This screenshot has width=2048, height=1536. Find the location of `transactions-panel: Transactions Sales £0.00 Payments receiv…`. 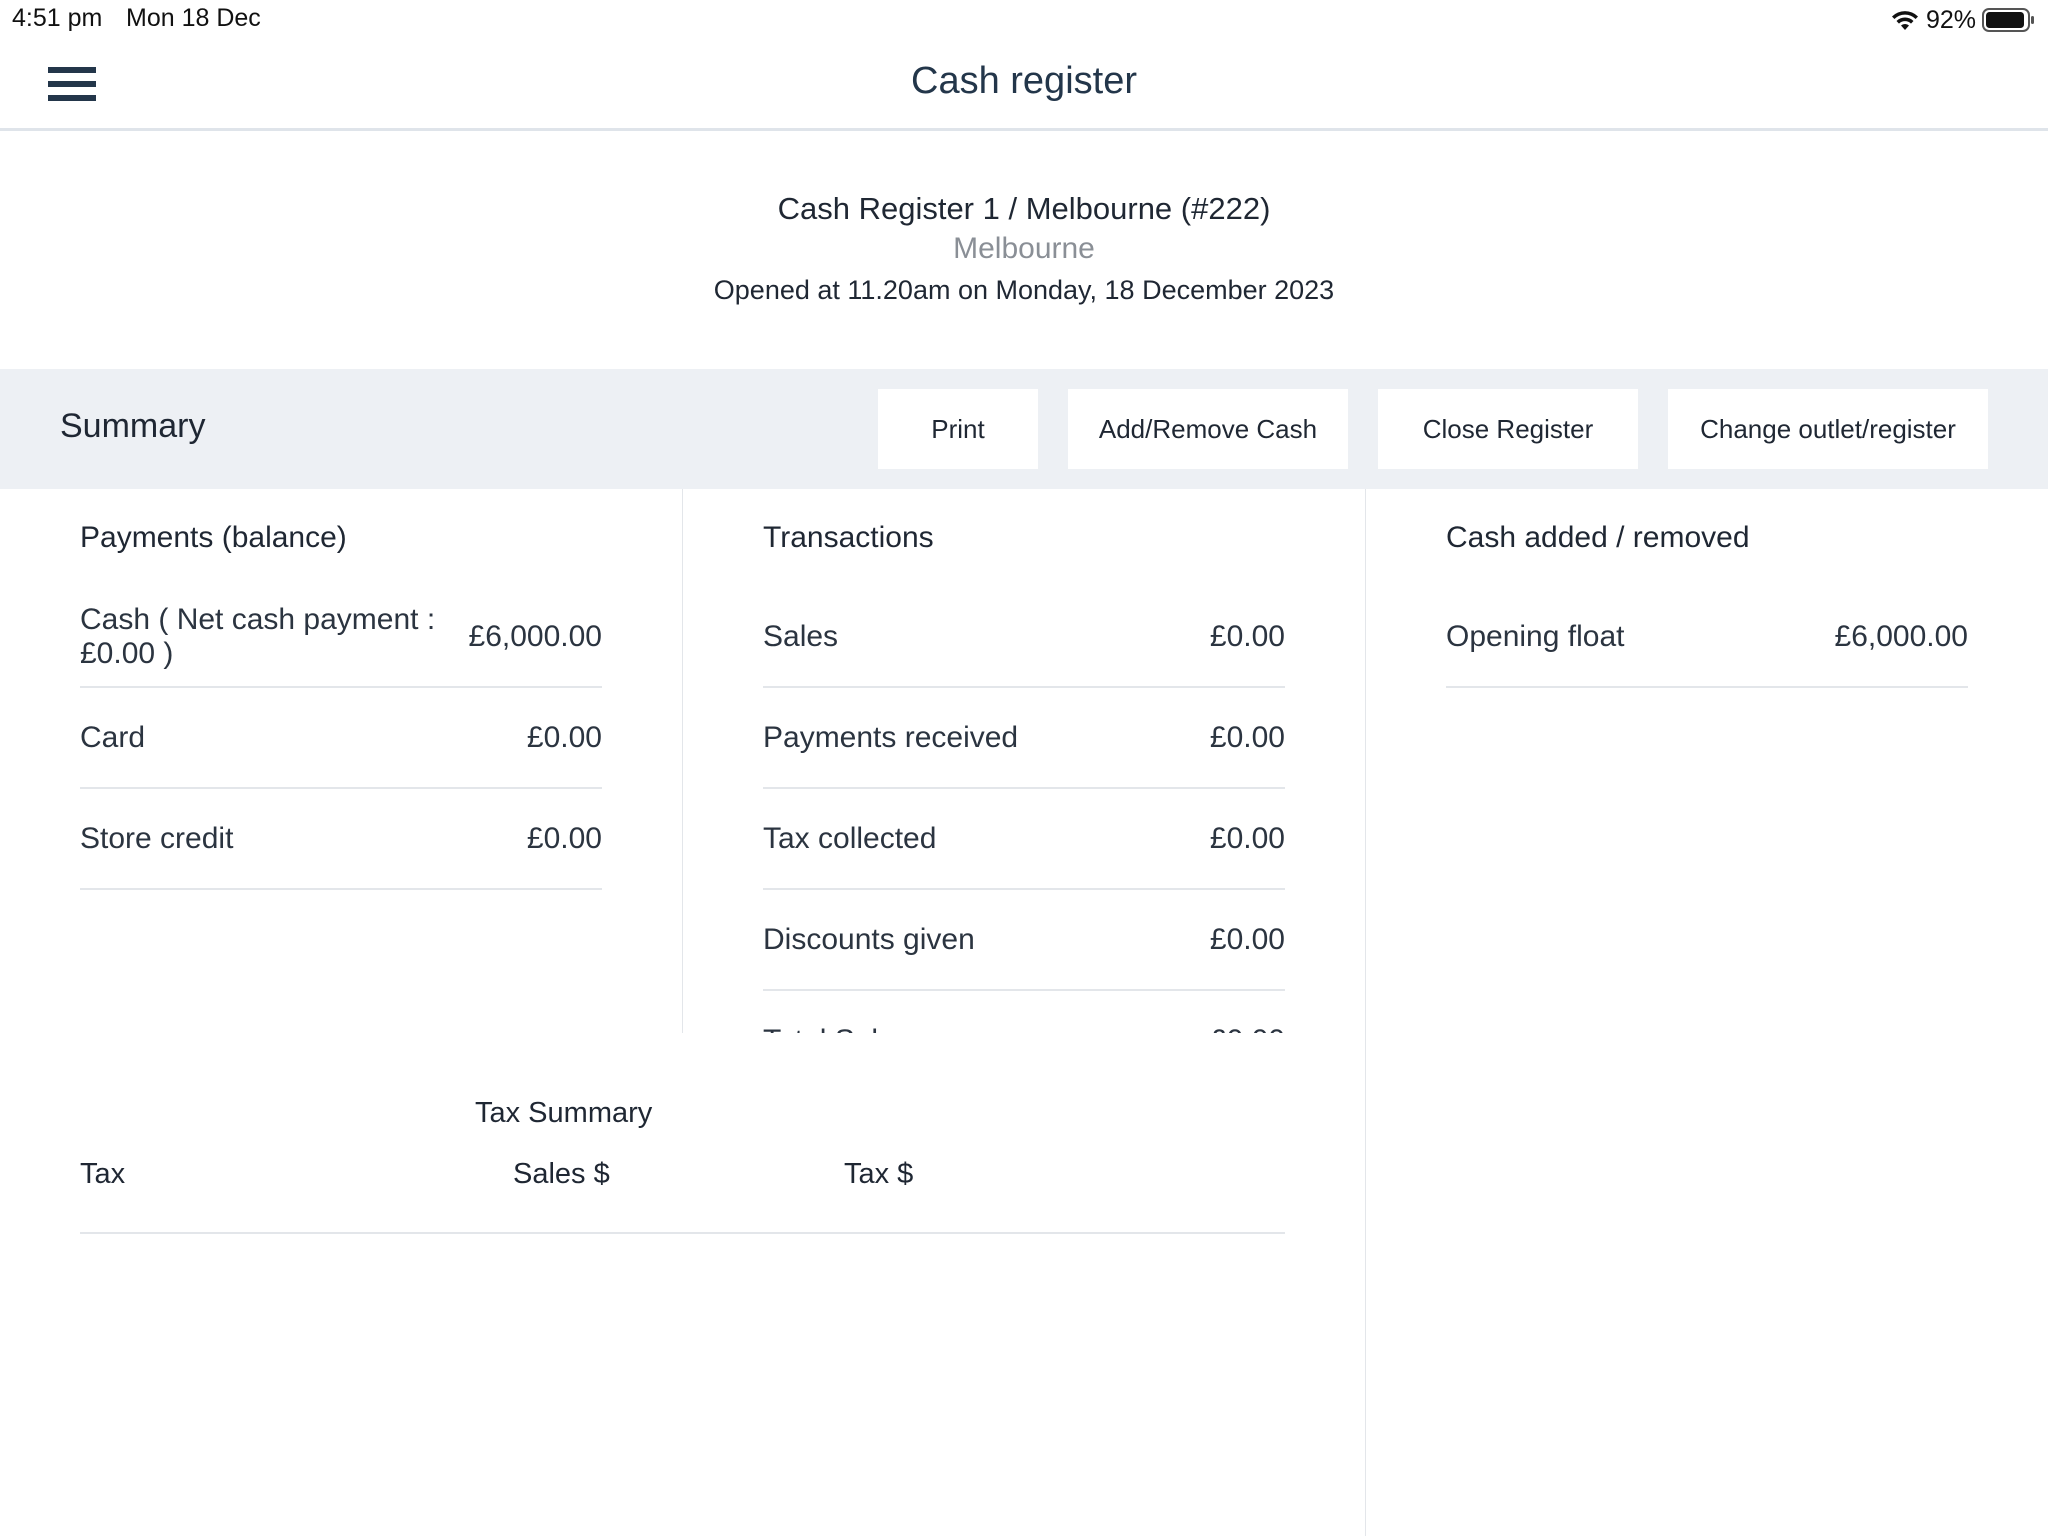

transactions-panel: Transactions Sales £0.00 Payments receiv… is located at coordinates (1024, 761).